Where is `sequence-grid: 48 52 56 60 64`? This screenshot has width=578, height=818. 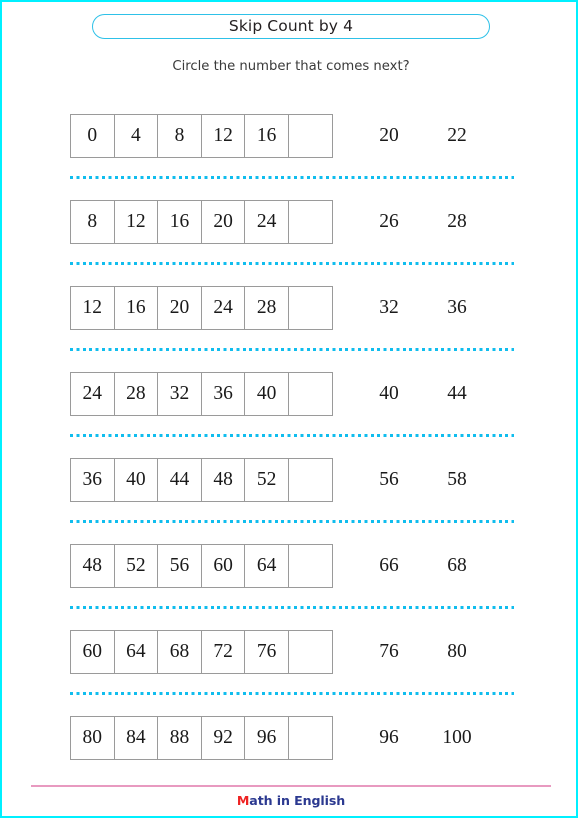 sequence-grid: 48 52 56 60 64 is located at coordinates (201, 566).